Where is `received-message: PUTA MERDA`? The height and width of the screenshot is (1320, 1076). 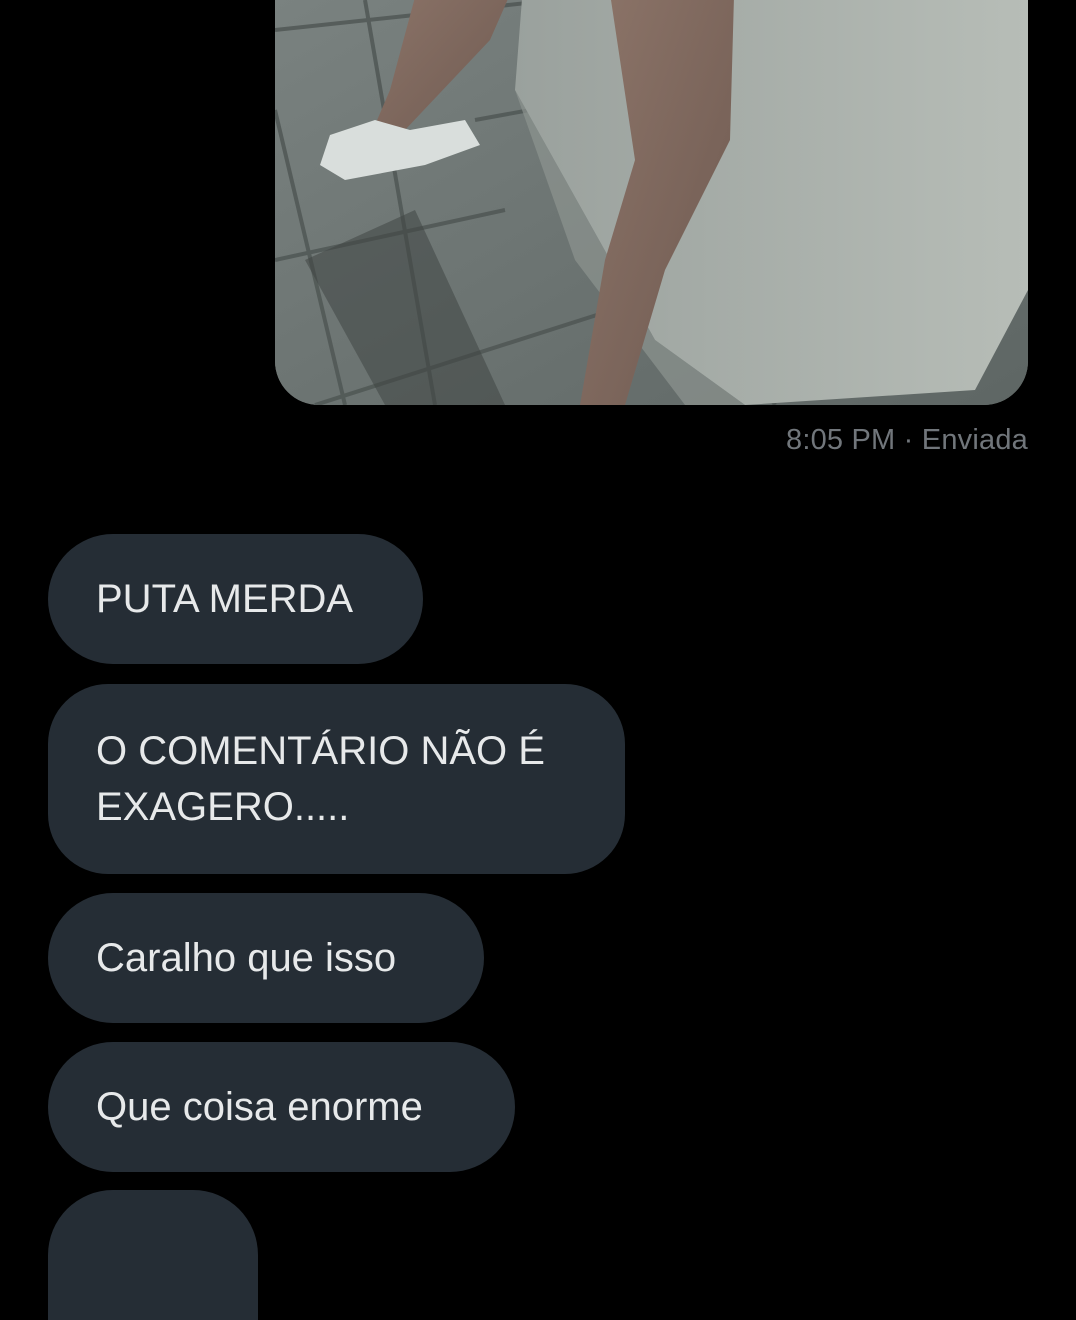 received-message: PUTA MERDA is located at coordinates (235, 599).